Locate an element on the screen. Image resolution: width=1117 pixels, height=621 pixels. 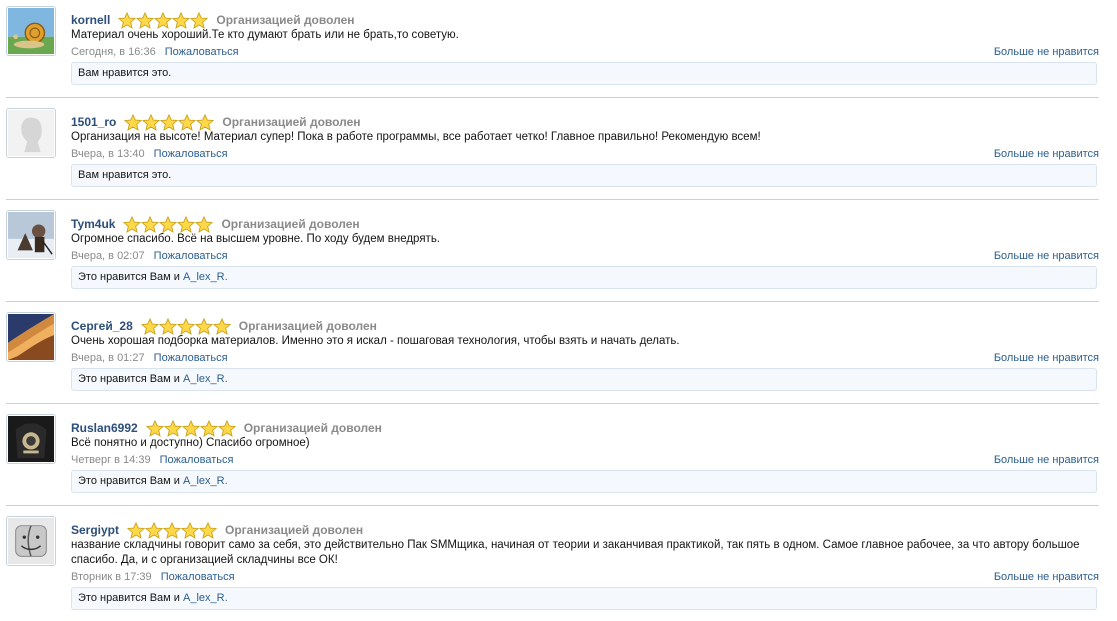
username-link: 1501_ro is located at coordinates (93, 122).